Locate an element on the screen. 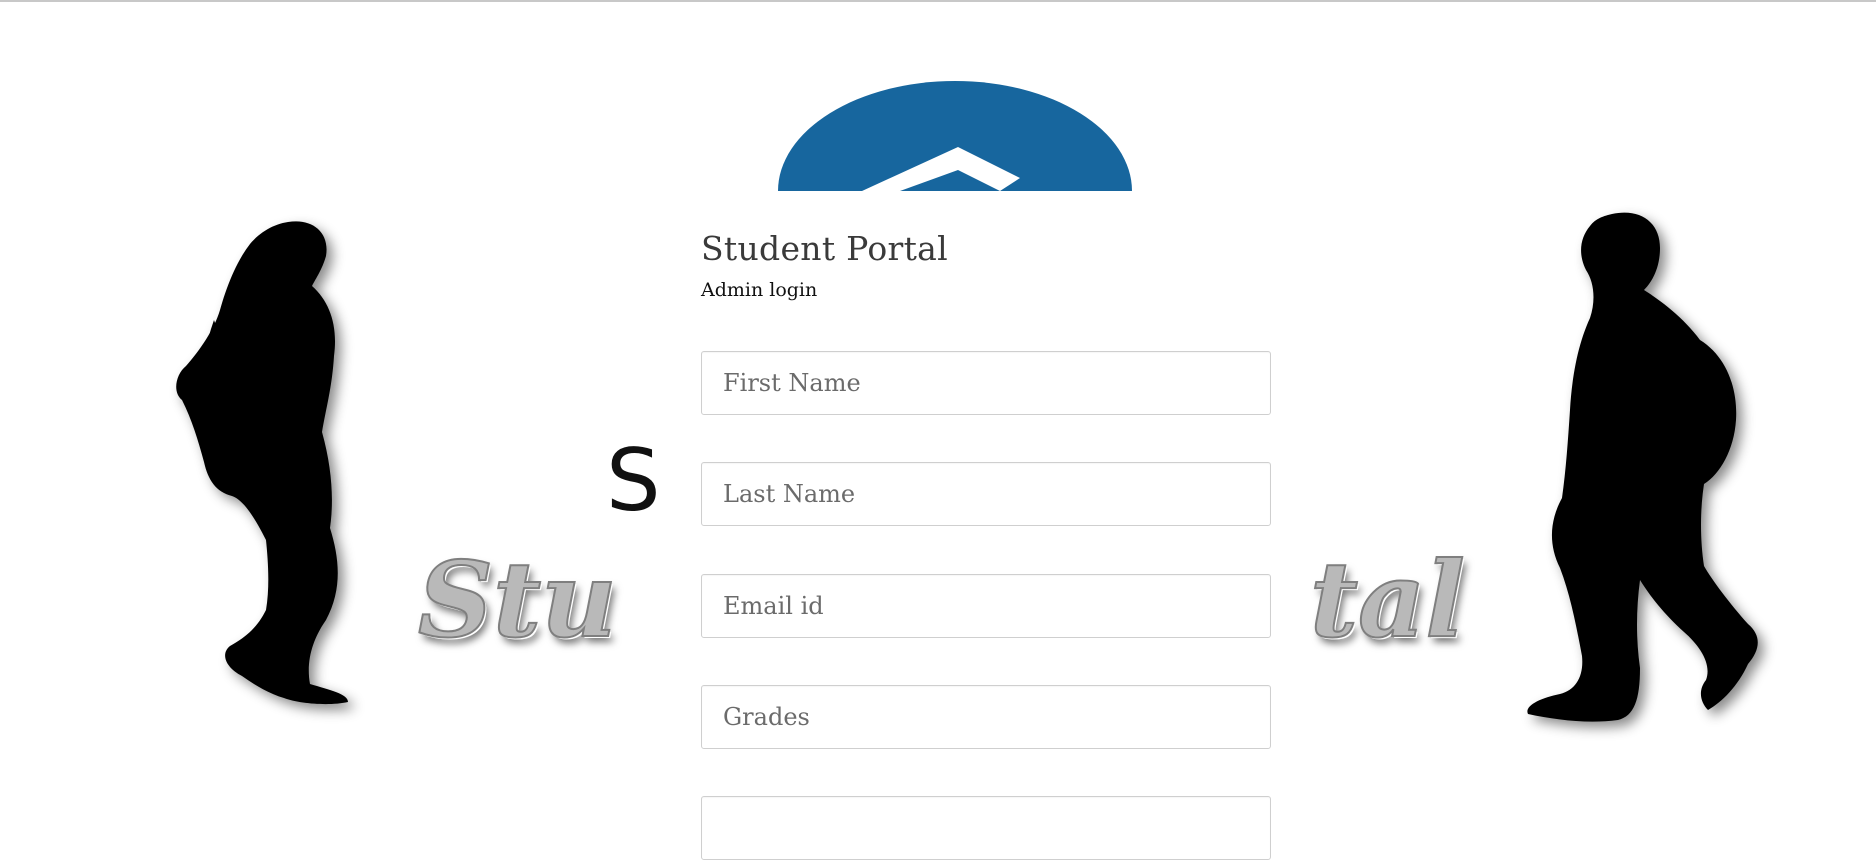 This screenshot has width=1876, height=860. email-field is located at coordinates (986, 606).